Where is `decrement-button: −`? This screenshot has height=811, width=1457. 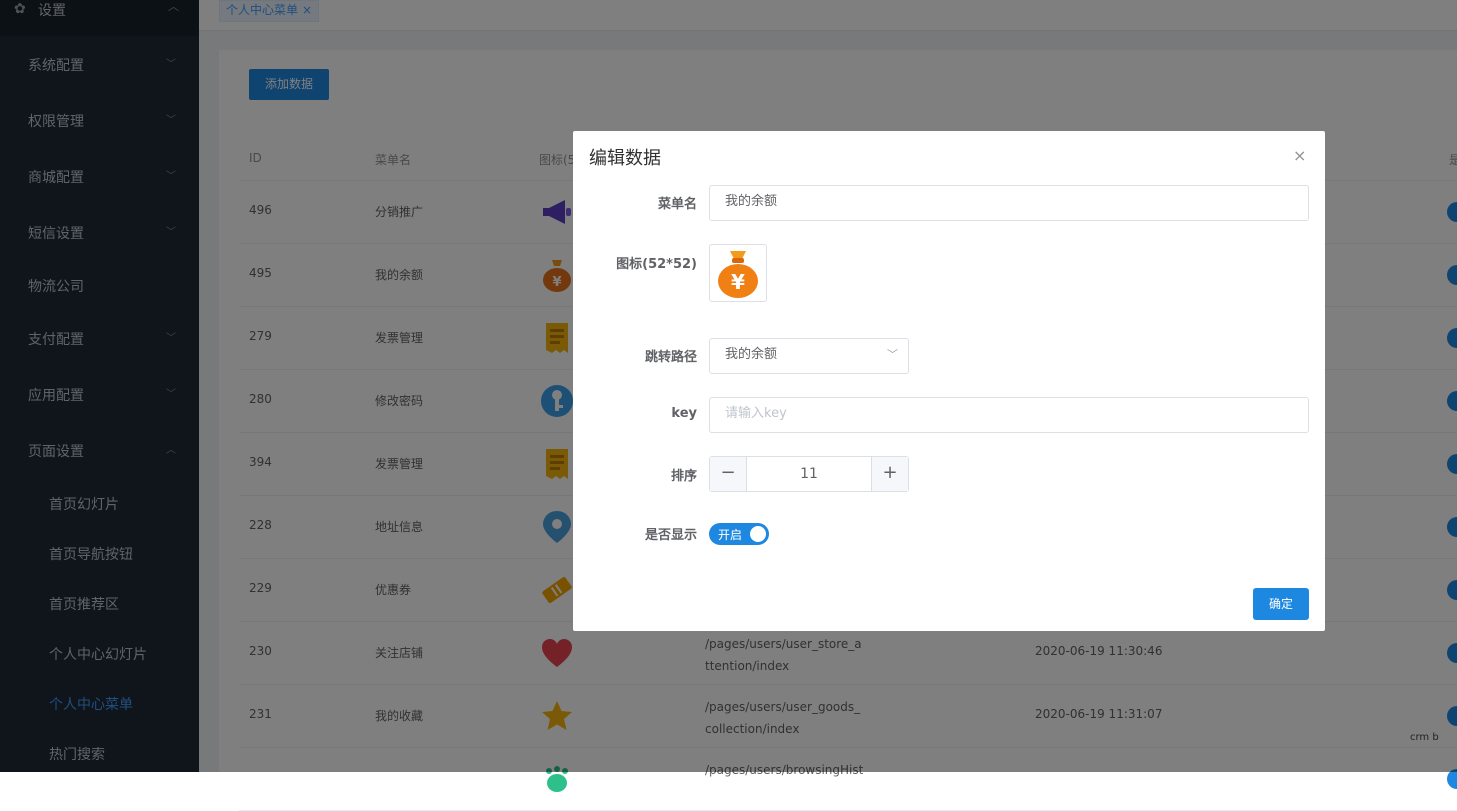
decrement-button: − is located at coordinates (728, 474).